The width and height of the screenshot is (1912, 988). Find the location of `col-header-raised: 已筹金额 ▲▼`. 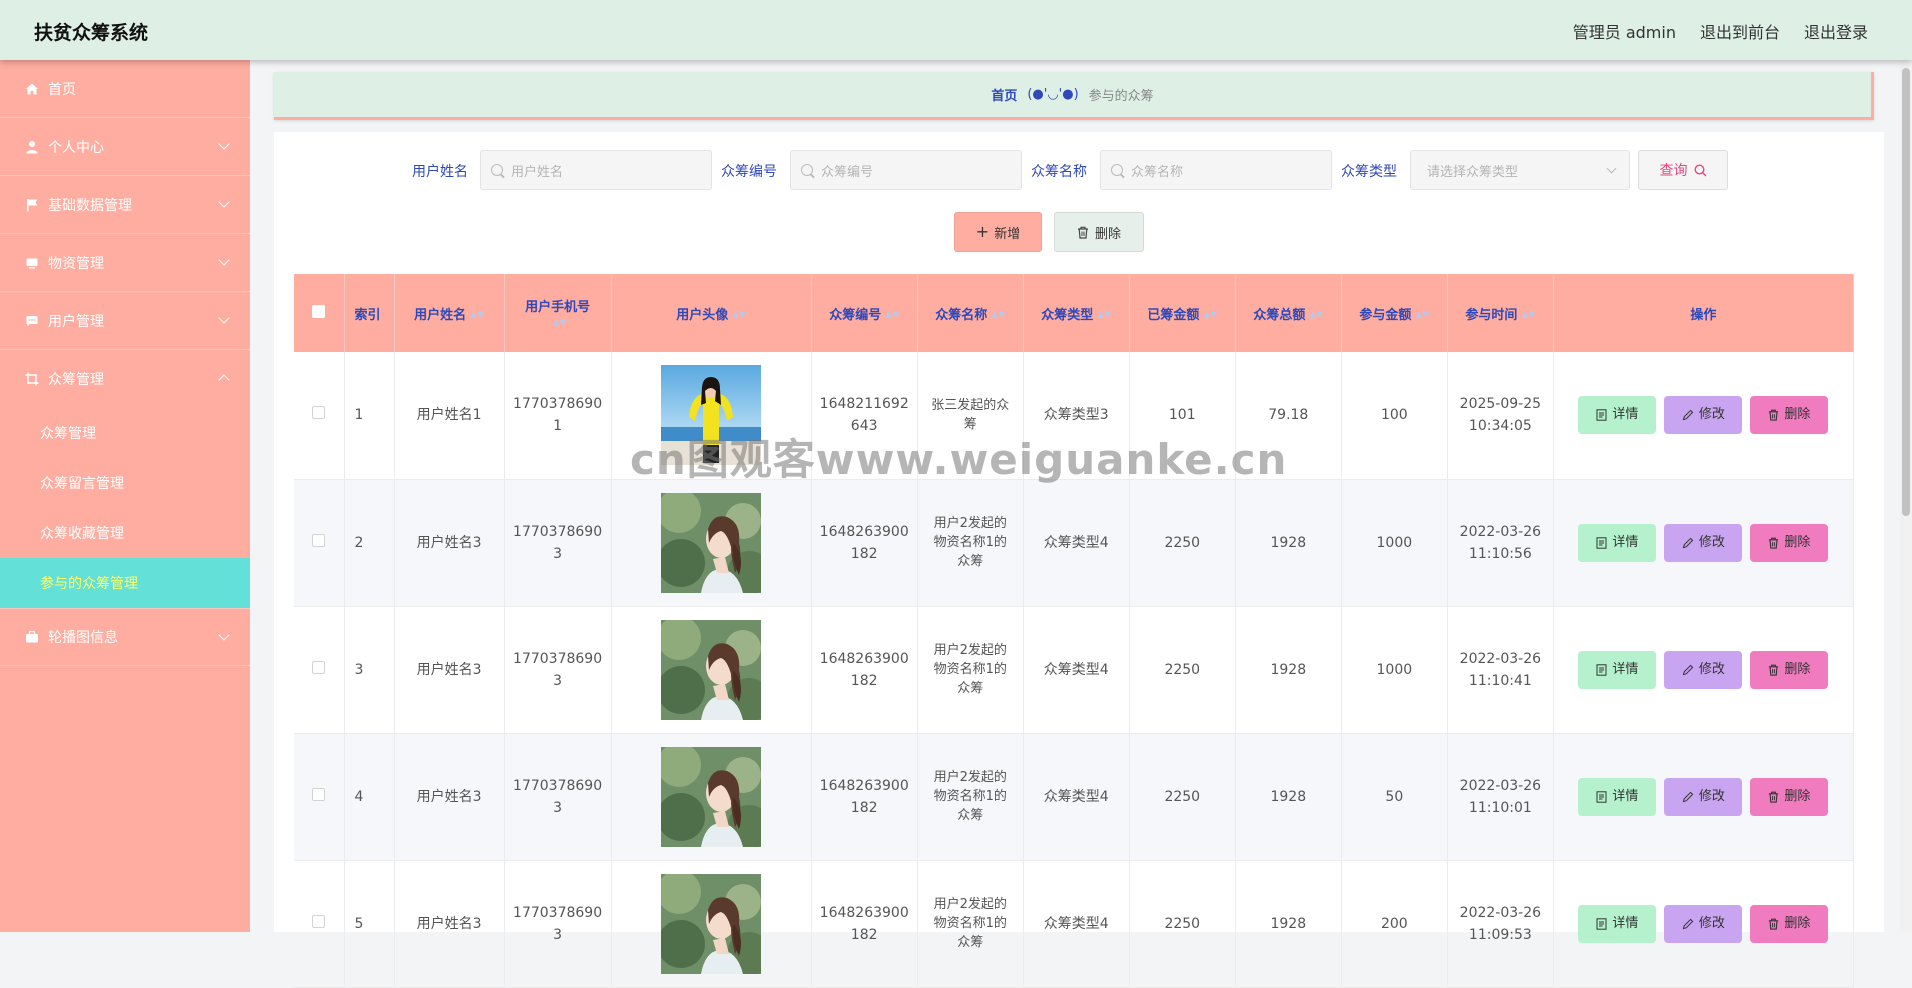

col-header-raised: 已筹金额 ▲▼ is located at coordinates (1182, 313).